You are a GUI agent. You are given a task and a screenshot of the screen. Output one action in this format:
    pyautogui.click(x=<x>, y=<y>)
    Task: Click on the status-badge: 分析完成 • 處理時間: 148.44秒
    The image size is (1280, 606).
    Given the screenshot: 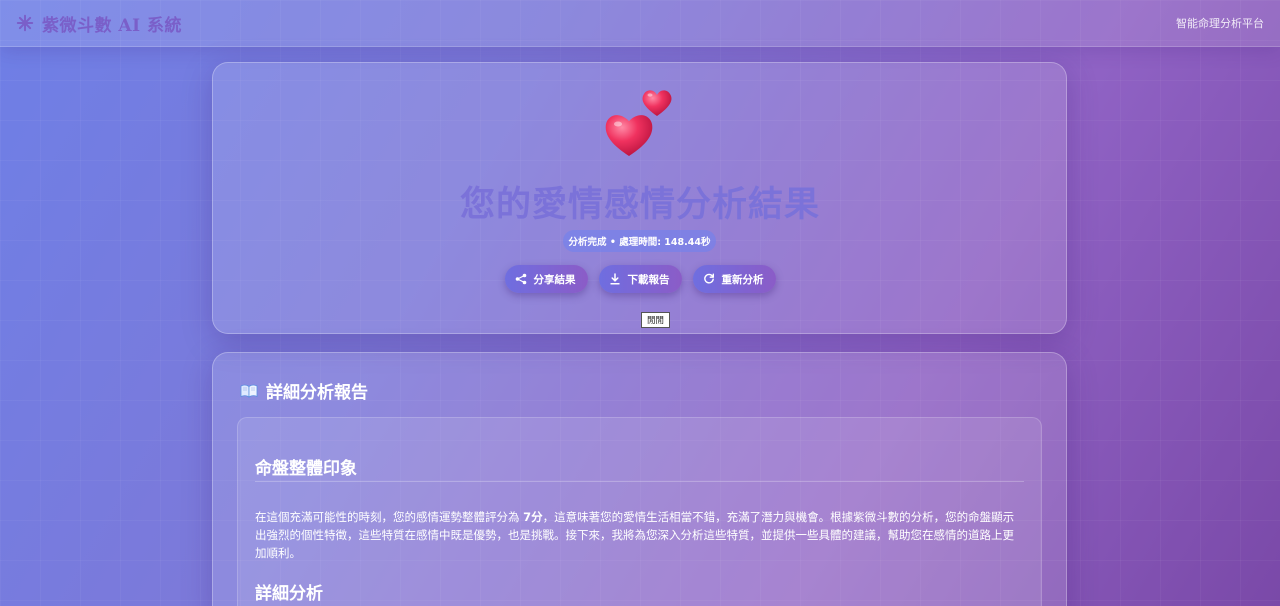 What is the action you would take?
    pyautogui.click(x=639, y=241)
    